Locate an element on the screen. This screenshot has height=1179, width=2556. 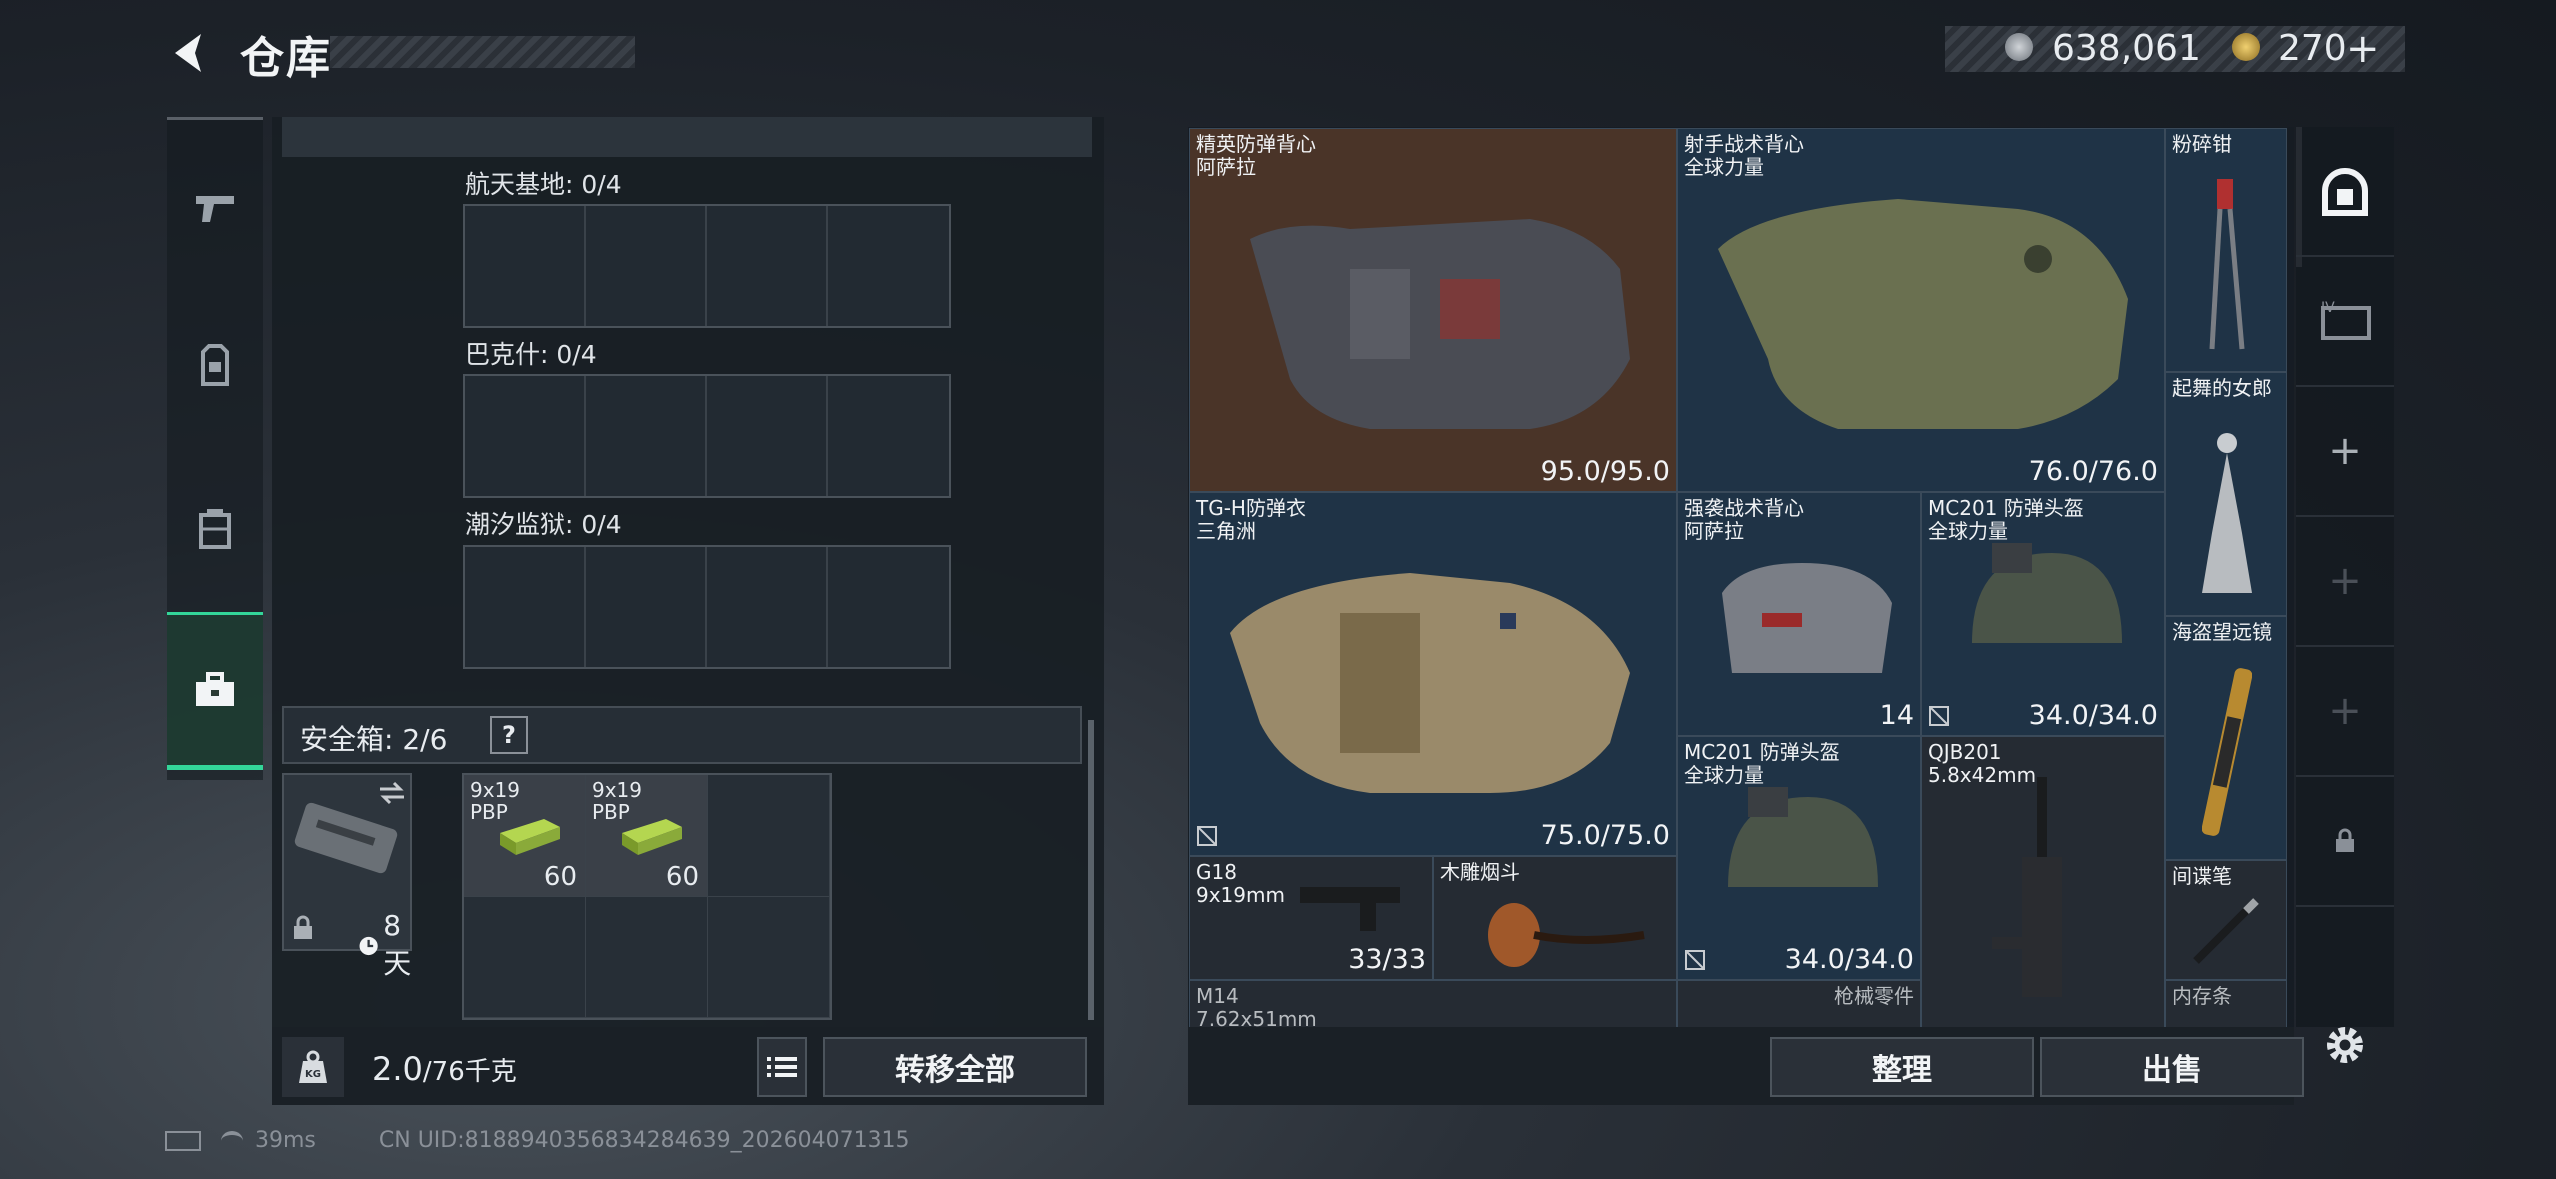
back-arrow-icon is located at coordinates (188, 53).